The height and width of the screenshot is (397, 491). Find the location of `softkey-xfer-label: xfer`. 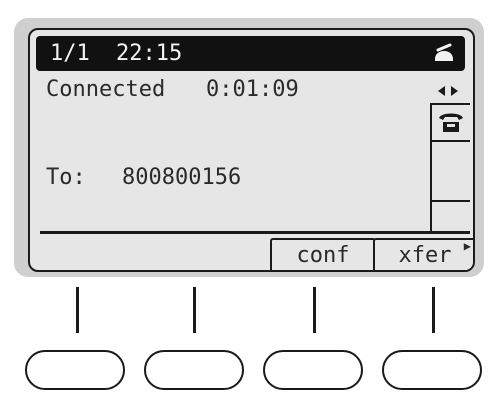

softkey-xfer-label: xfer is located at coordinates (425, 255).